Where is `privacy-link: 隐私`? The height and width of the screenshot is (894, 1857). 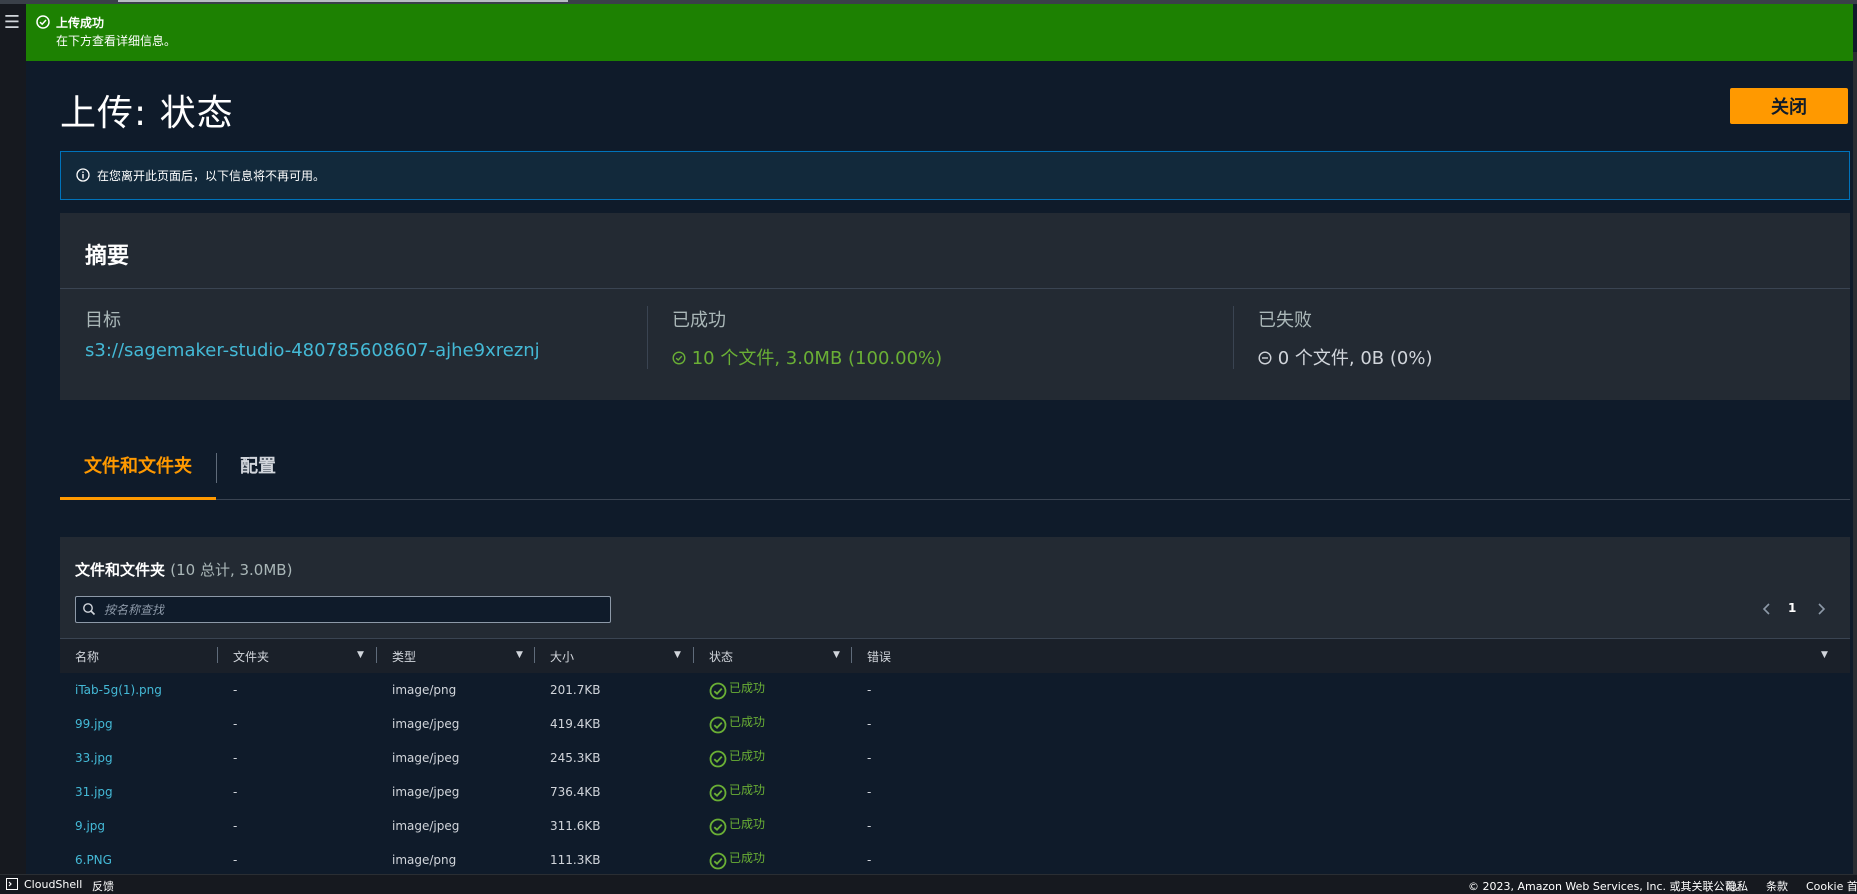
privacy-link: 隐私 is located at coordinates (1737, 886).